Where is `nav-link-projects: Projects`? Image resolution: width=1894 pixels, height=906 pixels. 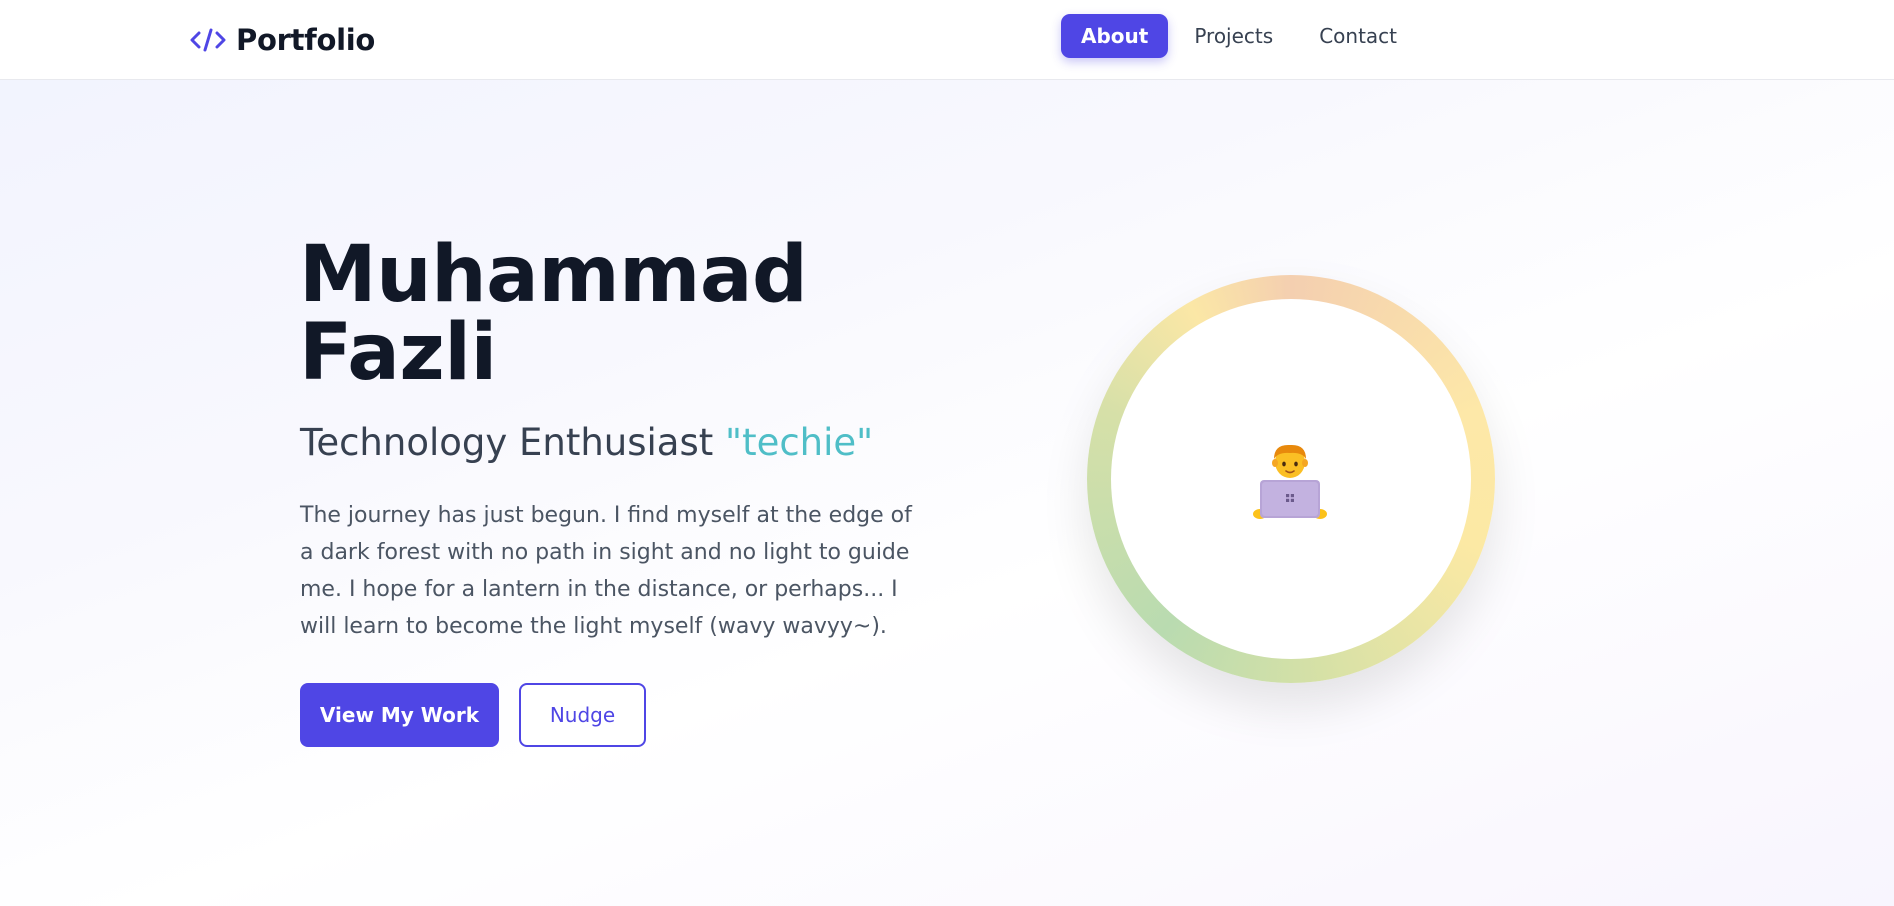
nav-link-projects: Projects is located at coordinates (1233, 36).